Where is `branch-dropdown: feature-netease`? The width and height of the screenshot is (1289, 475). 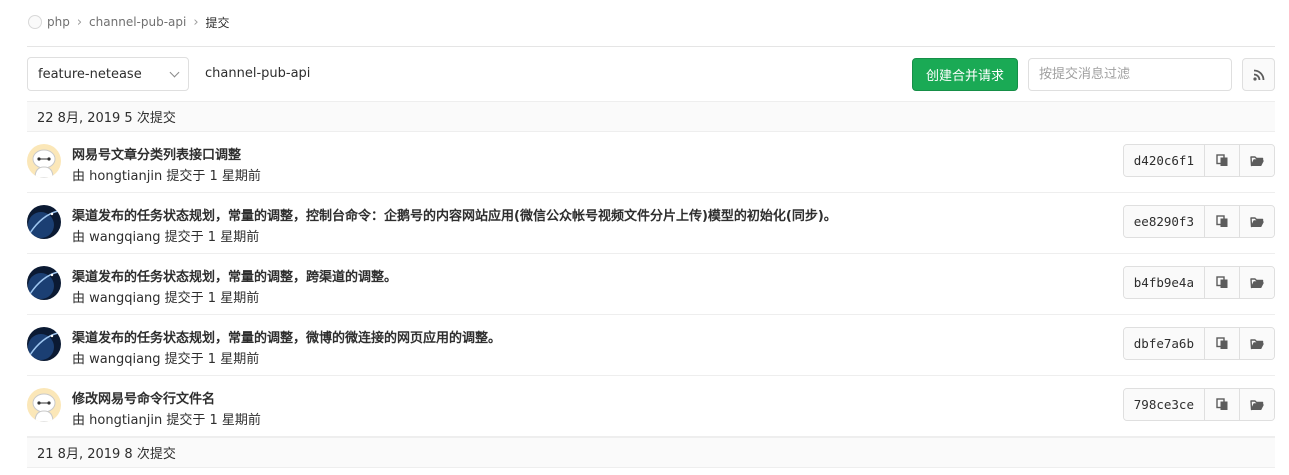 branch-dropdown: feature-netease is located at coordinates (108, 74).